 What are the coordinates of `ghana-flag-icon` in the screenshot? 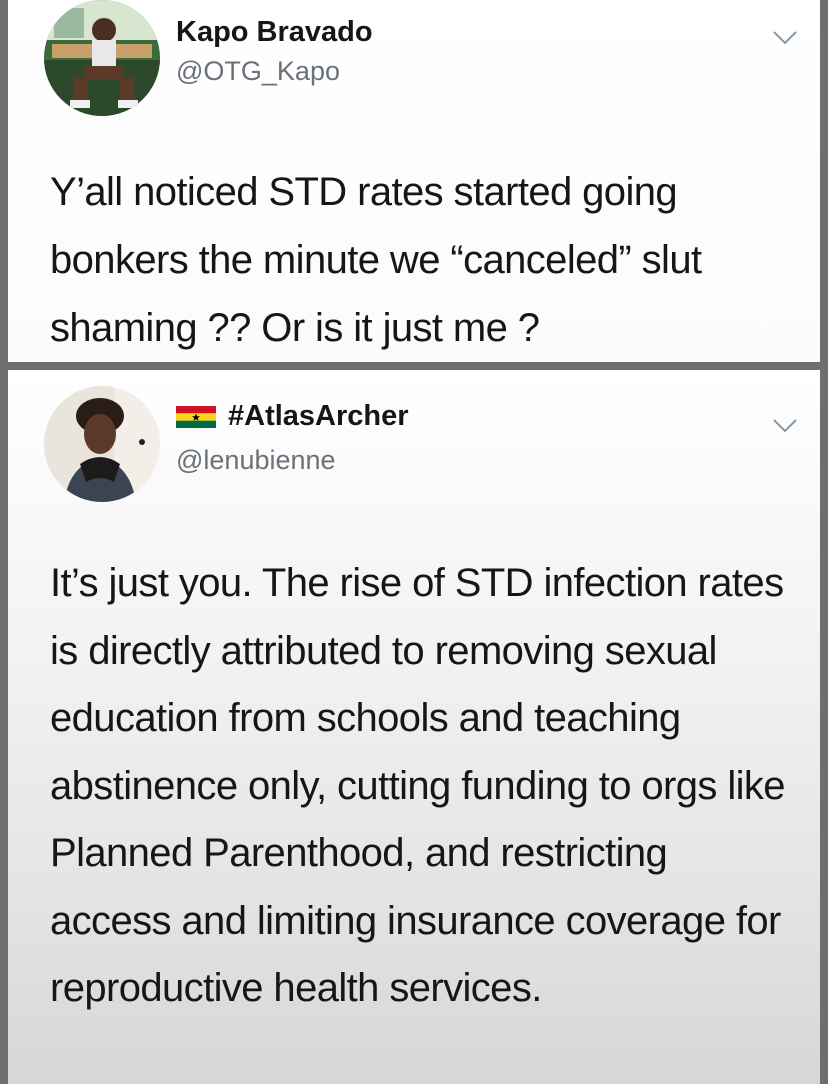 It's located at (196, 416).